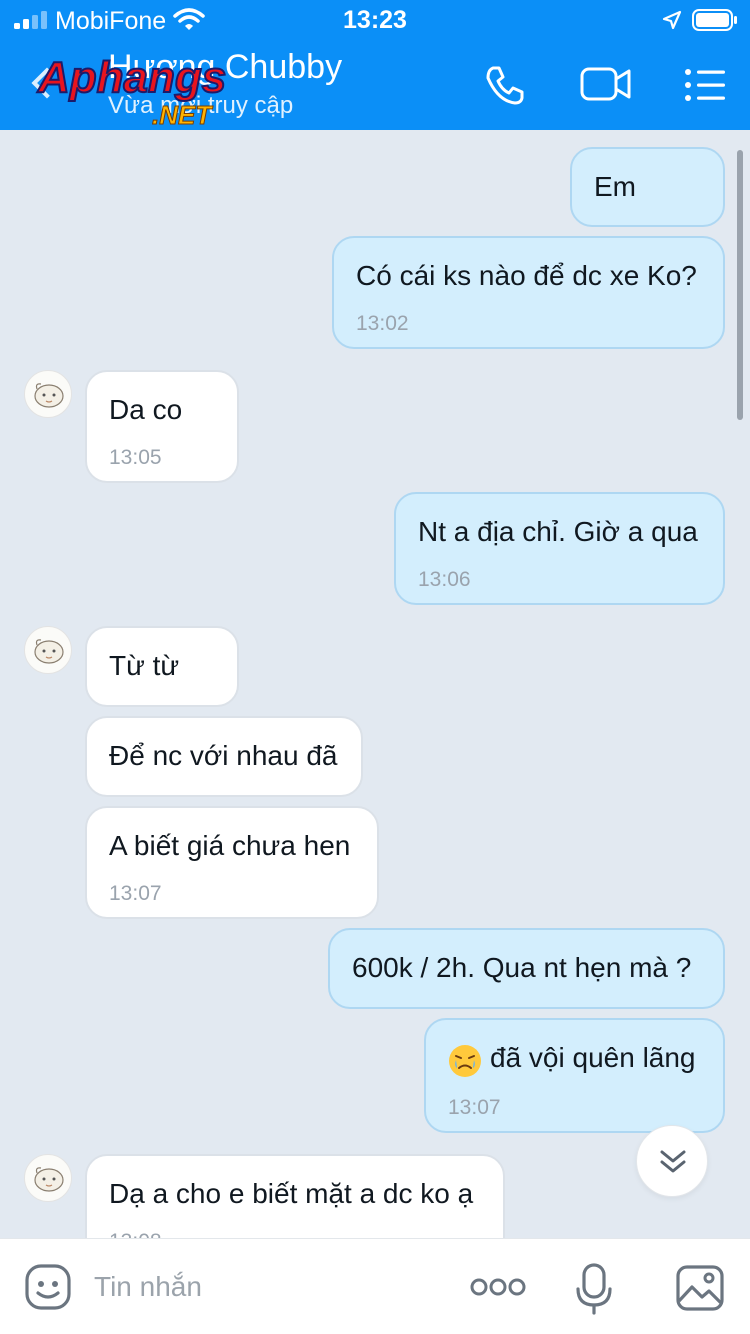 This screenshot has width=750, height=1334. I want to click on message-time: 13:05, so click(135, 457).